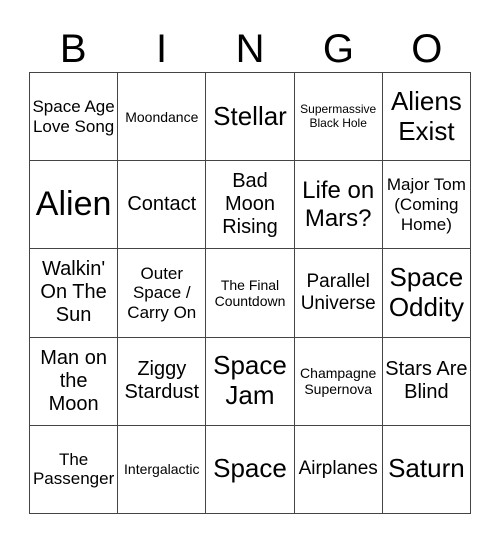 This screenshot has width=500, height=544. Describe the element at coordinates (74, 469) in the screenshot. I see `bingo-cell: The Passenger` at that location.